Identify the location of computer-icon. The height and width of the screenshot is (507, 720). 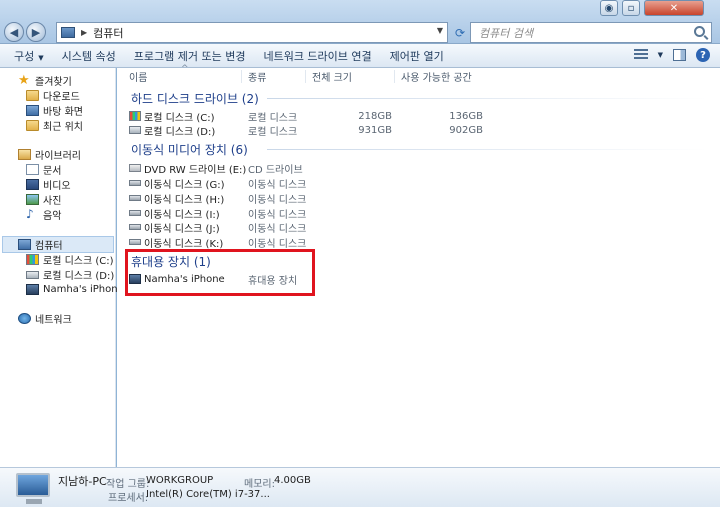
(24, 244).